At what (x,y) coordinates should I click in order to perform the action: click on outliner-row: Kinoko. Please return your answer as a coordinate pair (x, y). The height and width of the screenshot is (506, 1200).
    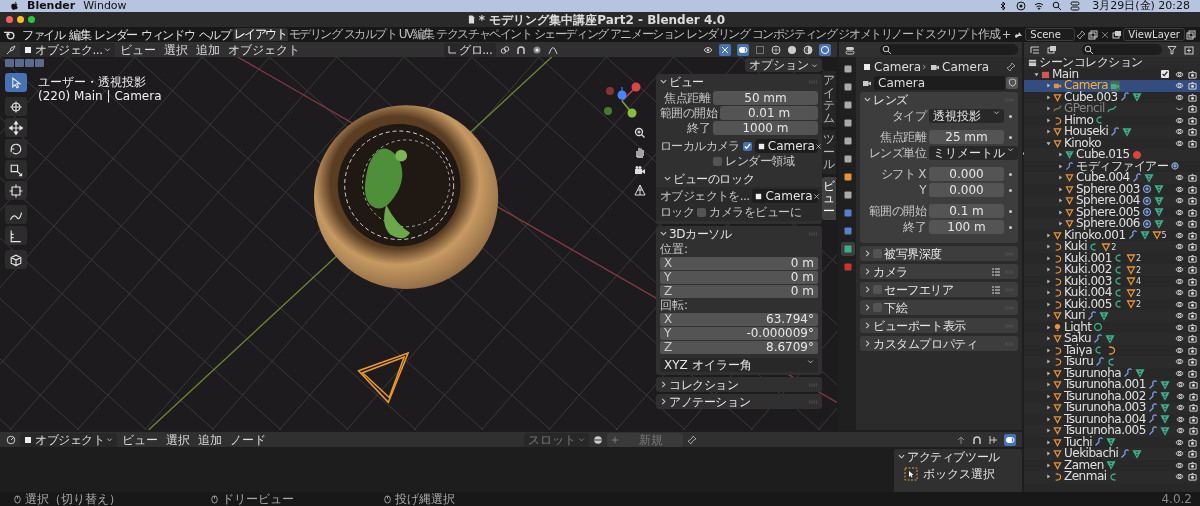
    Looking at the image, I should click on (1112, 143).